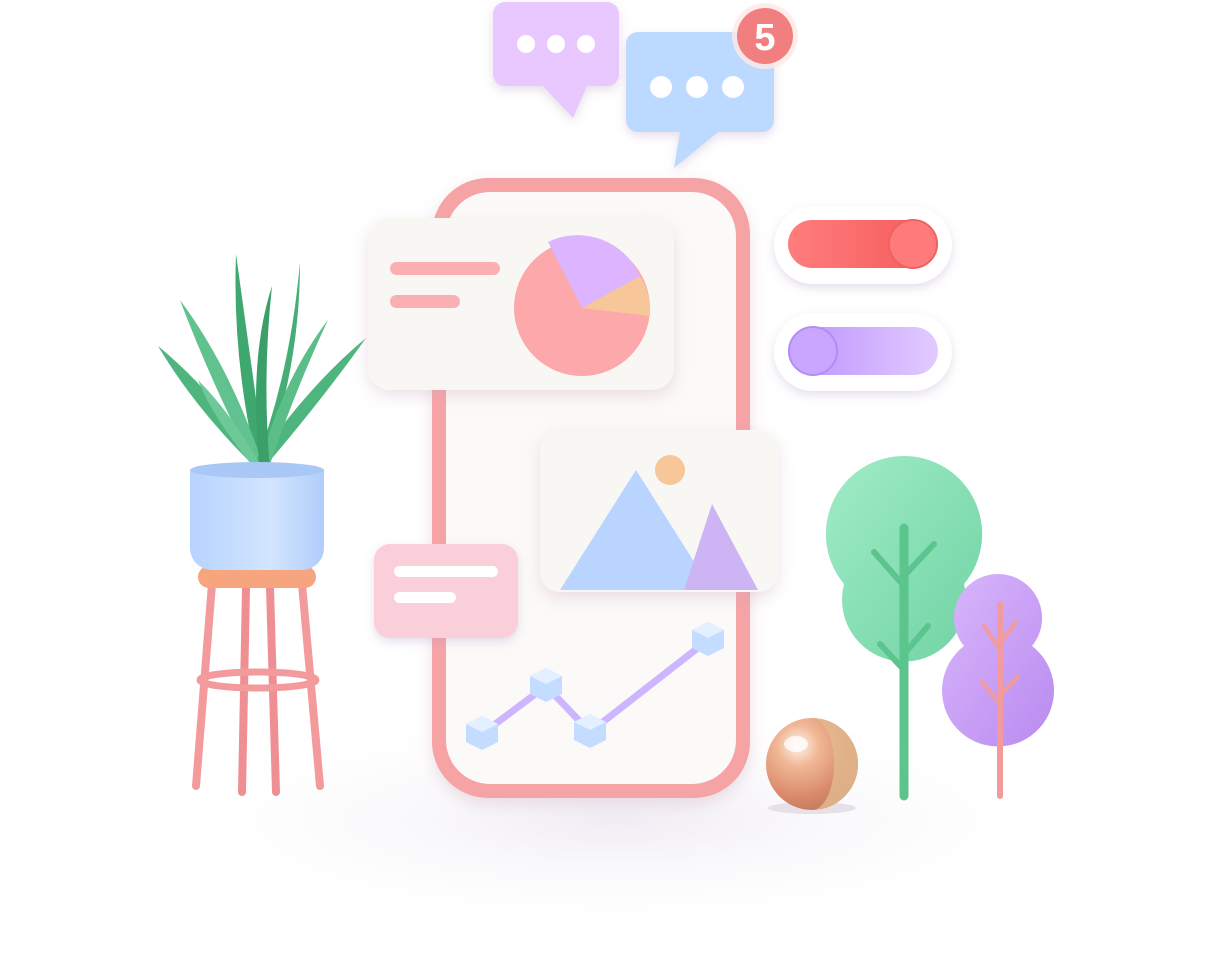 The height and width of the screenshot is (972, 1230). I want to click on plant-leaves, so click(262, 362).